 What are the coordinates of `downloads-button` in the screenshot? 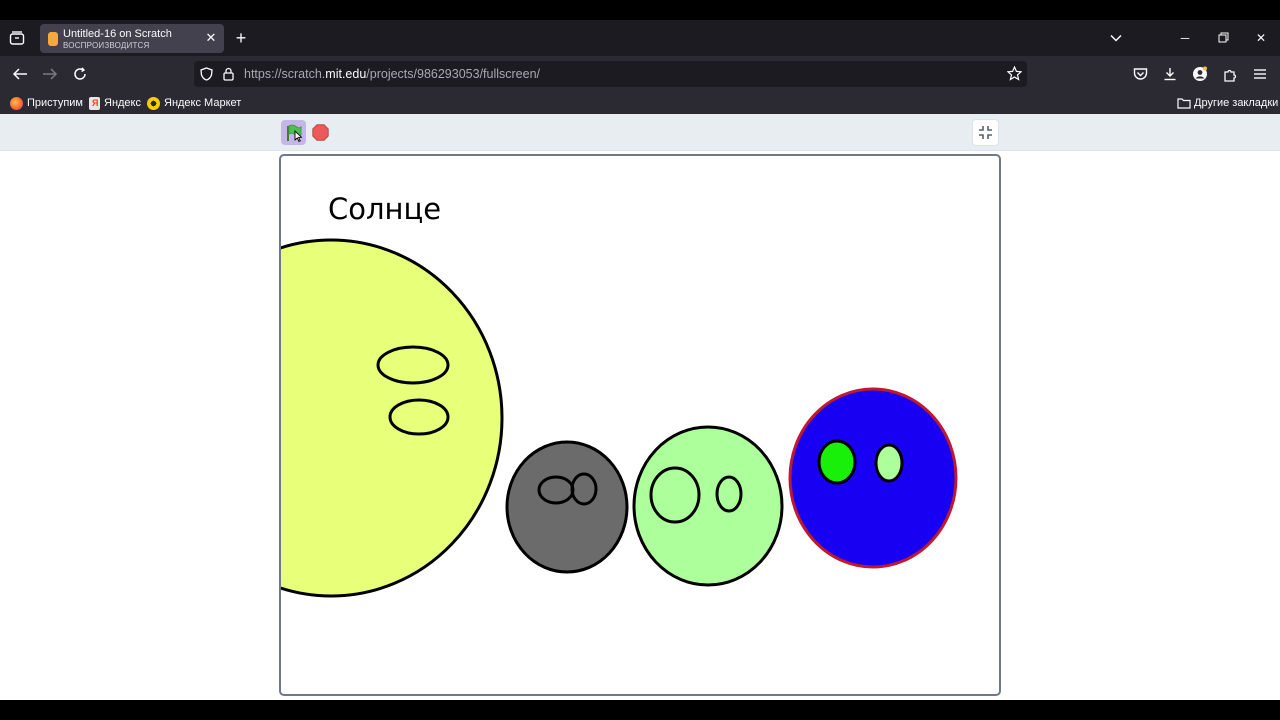 It's located at (1170, 74).